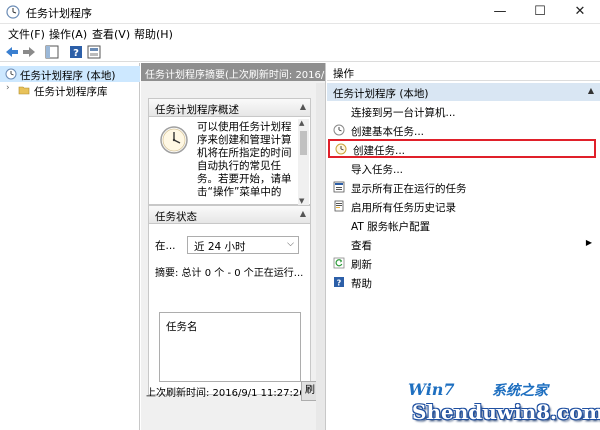  What do you see at coordinates (463, 92) in the screenshot?
I see `actions-group-header: 任务计划程序 (本地) ▲` at bounding box center [463, 92].